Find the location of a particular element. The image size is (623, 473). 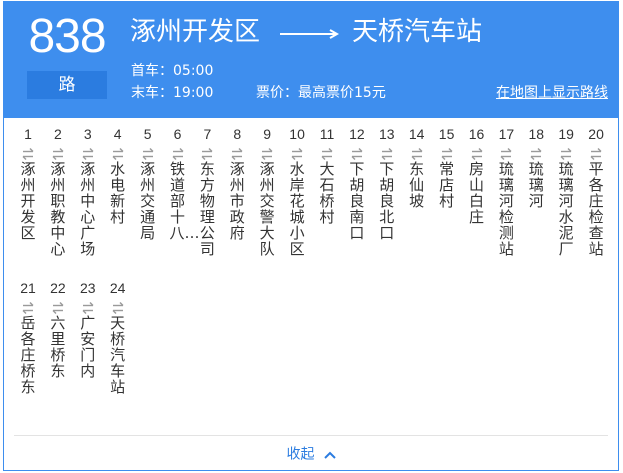

stop-number: 22 is located at coordinates (58, 288).